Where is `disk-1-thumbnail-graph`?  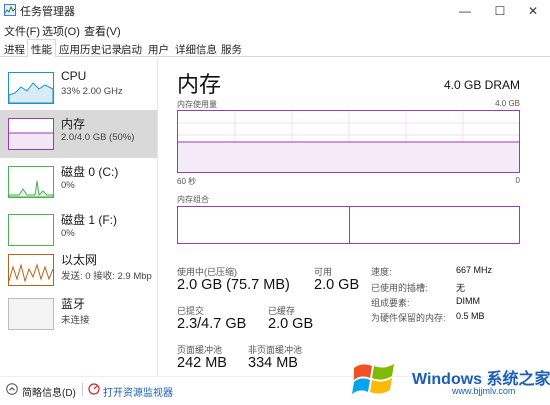 disk-1-thumbnail-graph is located at coordinates (31, 230).